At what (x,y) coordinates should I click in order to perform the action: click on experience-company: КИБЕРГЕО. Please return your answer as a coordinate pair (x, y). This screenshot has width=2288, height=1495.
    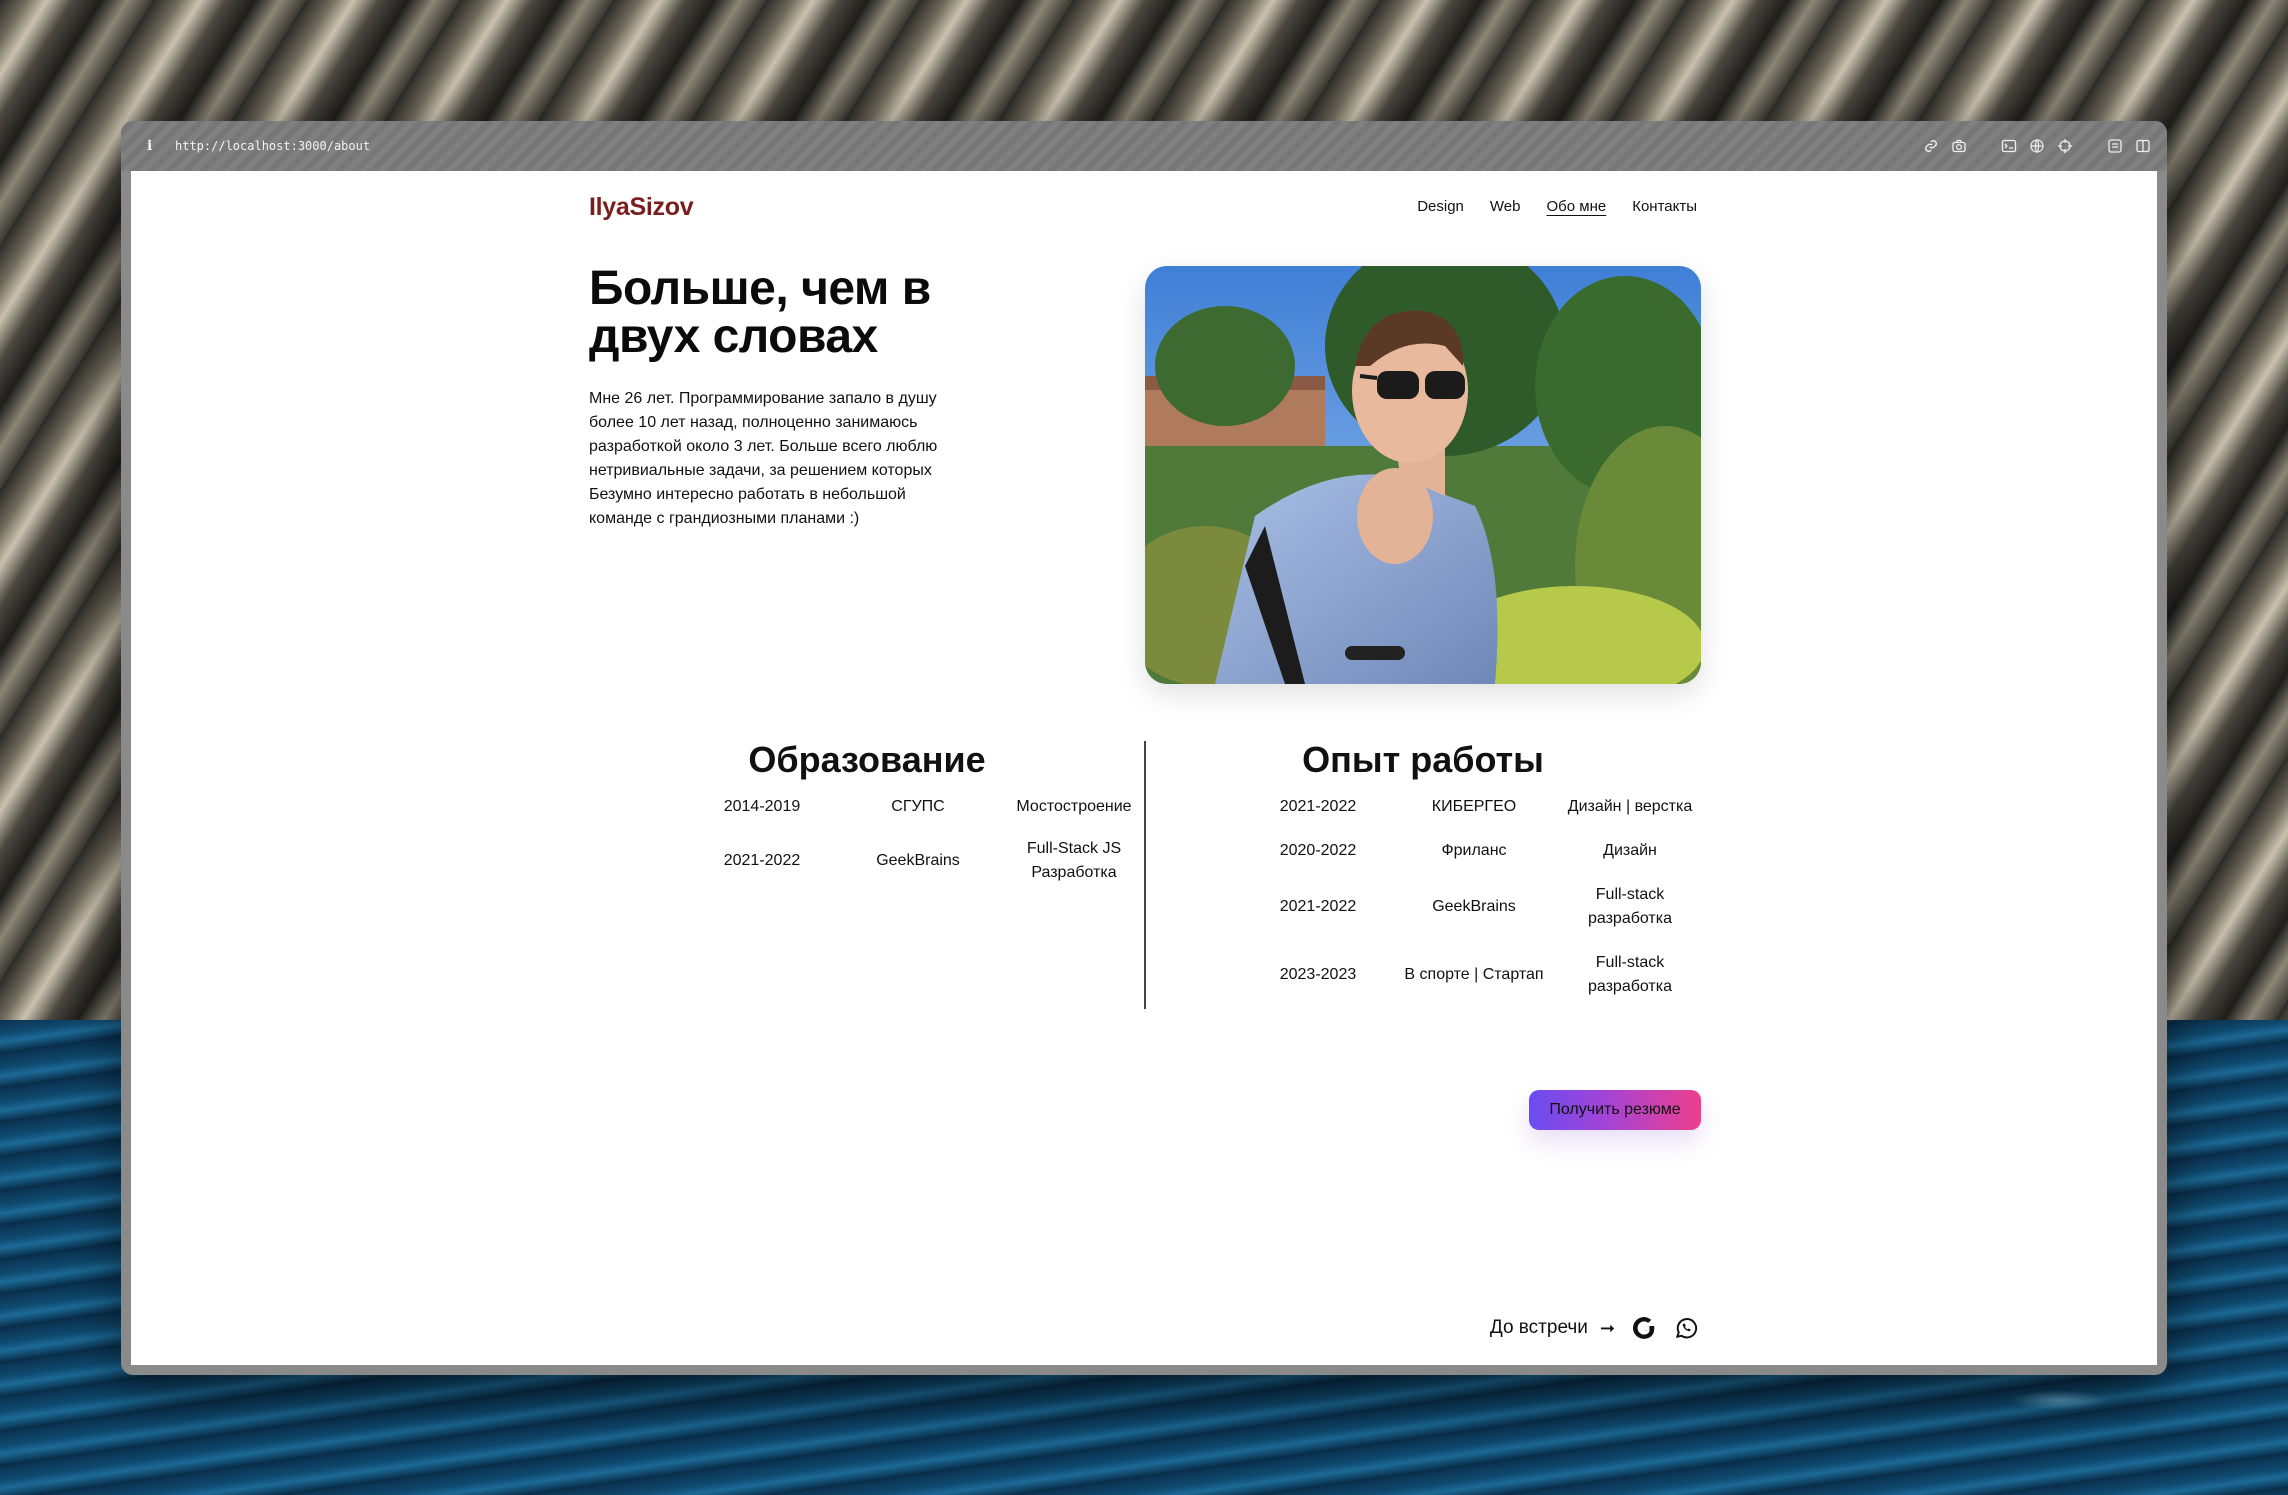
    Looking at the image, I should click on (1474, 806).